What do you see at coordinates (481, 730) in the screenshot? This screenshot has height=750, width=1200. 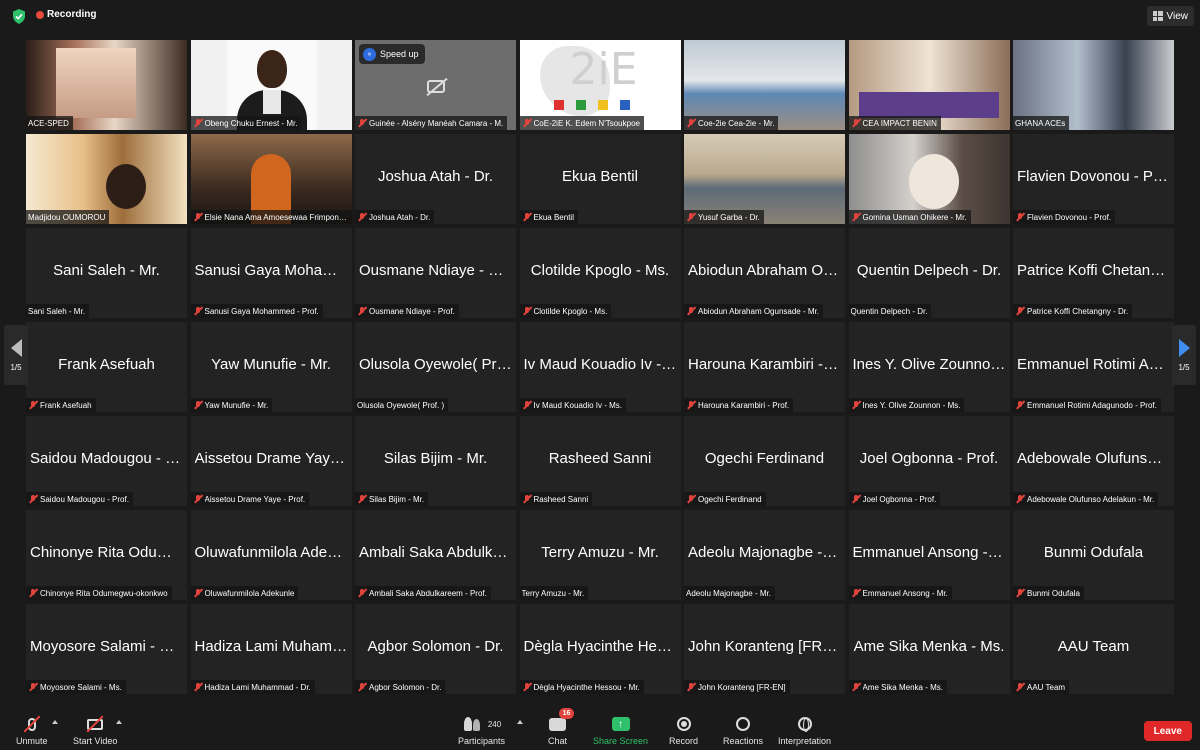 I see `participants-button: 240 Participants` at bounding box center [481, 730].